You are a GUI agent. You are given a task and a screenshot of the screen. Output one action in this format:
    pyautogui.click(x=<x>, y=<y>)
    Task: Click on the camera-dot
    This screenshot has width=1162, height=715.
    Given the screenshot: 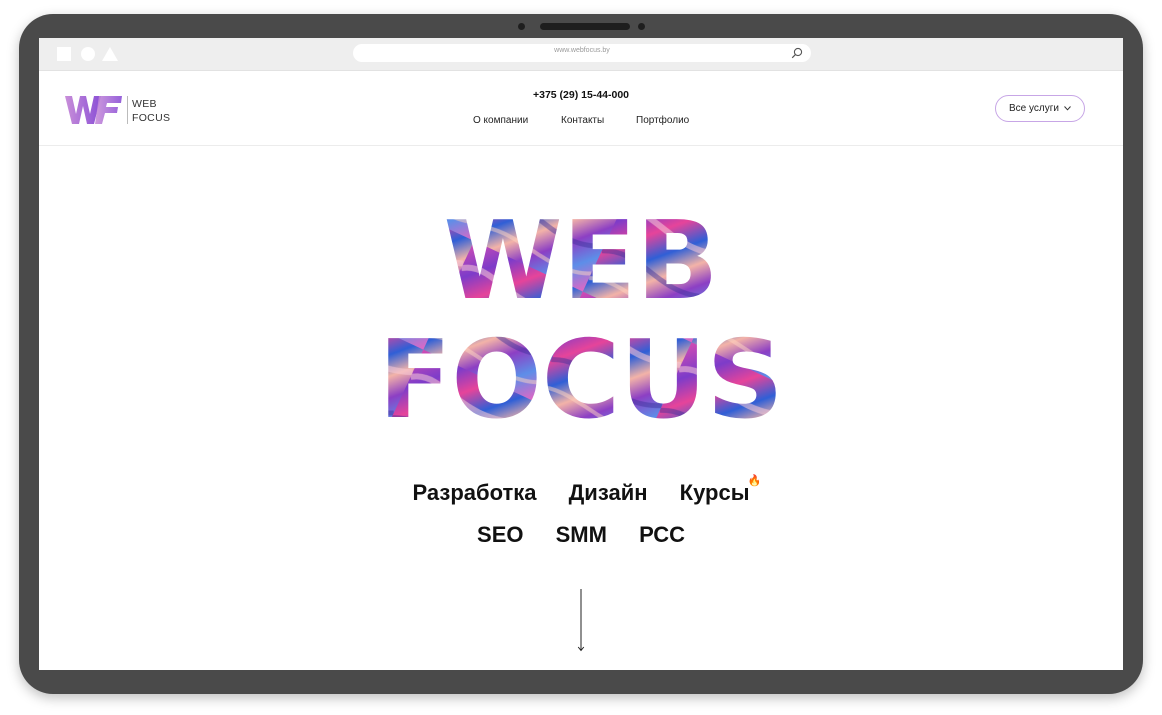 What is the action you would take?
    pyautogui.click(x=521, y=26)
    